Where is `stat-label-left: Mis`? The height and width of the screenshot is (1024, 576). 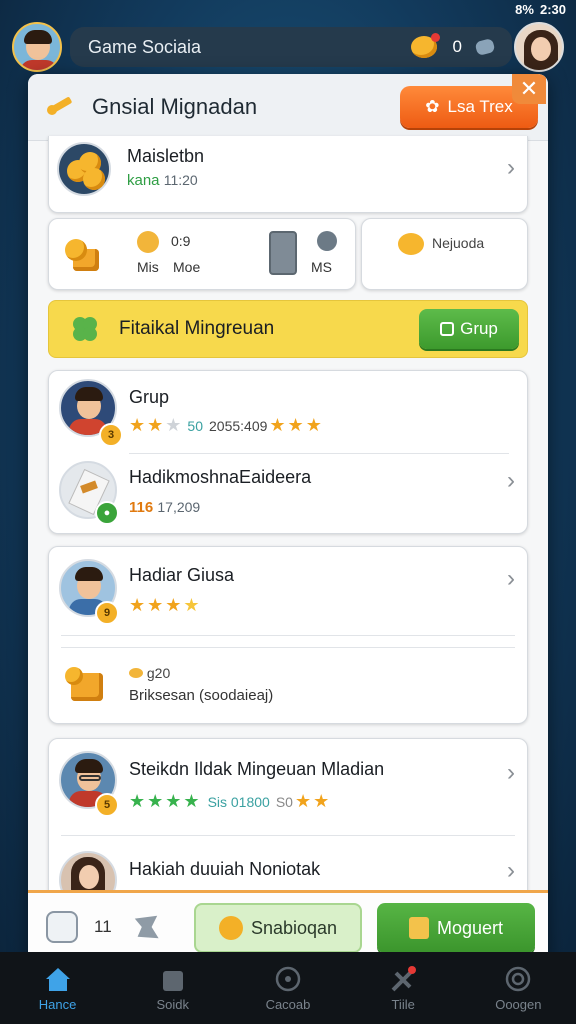
stat-label-left: Mis is located at coordinates (148, 267).